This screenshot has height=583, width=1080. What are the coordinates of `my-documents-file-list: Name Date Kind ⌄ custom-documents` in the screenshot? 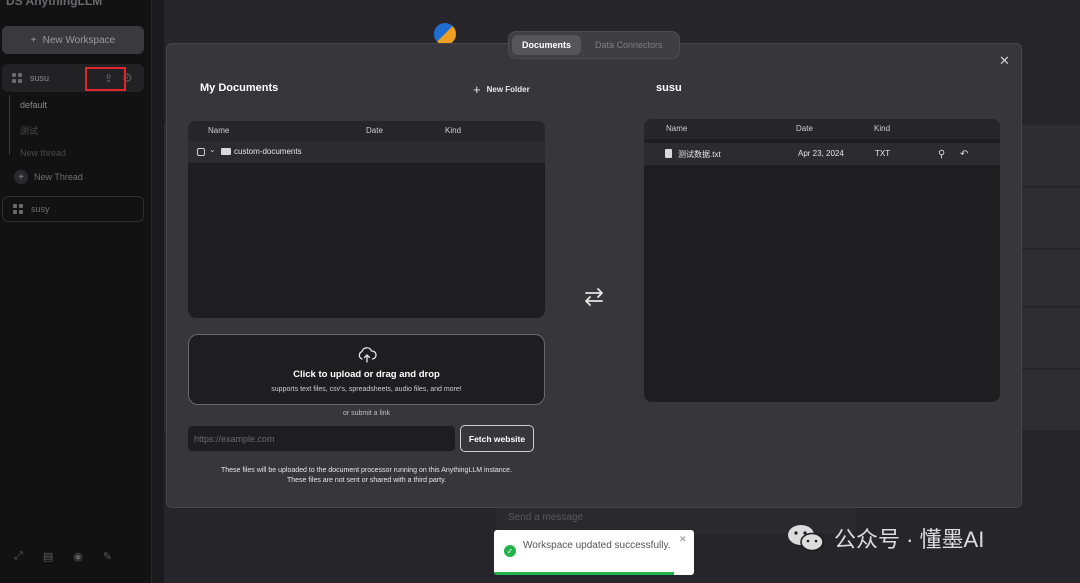 It's located at (366, 219).